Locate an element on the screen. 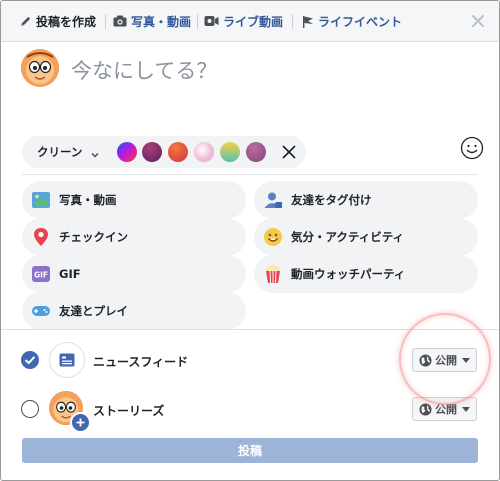  gif-icon: GIF is located at coordinates (41, 274).